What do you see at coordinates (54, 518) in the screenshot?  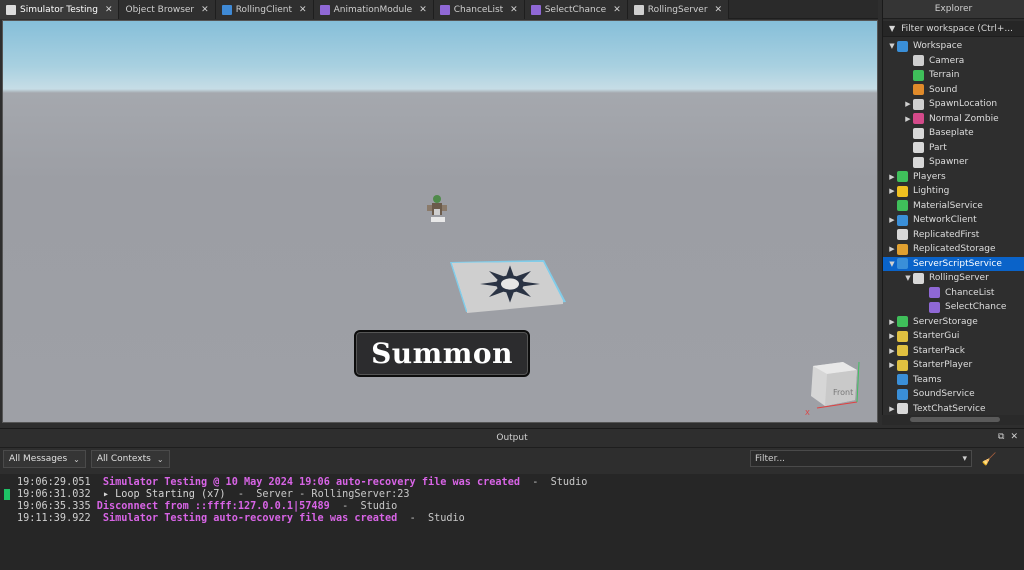 I see `log-timestamp: 19:11:39.922` at bounding box center [54, 518].